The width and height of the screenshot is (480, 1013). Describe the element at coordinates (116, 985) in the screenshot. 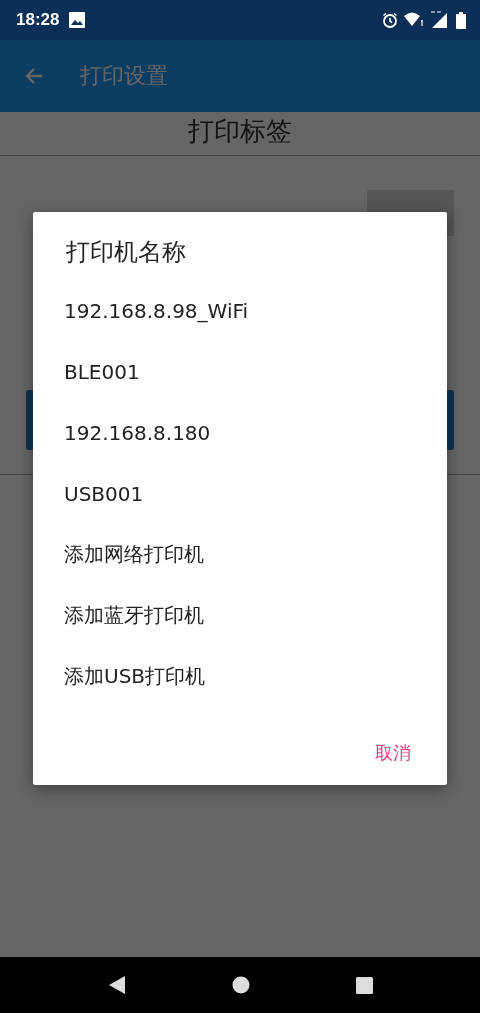

I see `back-icon` at that location.